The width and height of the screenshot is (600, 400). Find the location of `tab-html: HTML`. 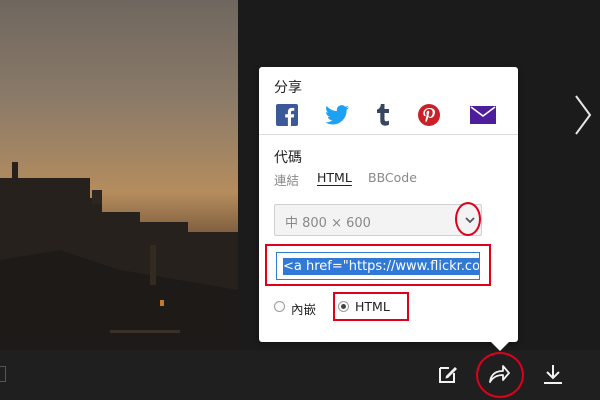

tab-html: HTML is located at coordinates (334, 177).